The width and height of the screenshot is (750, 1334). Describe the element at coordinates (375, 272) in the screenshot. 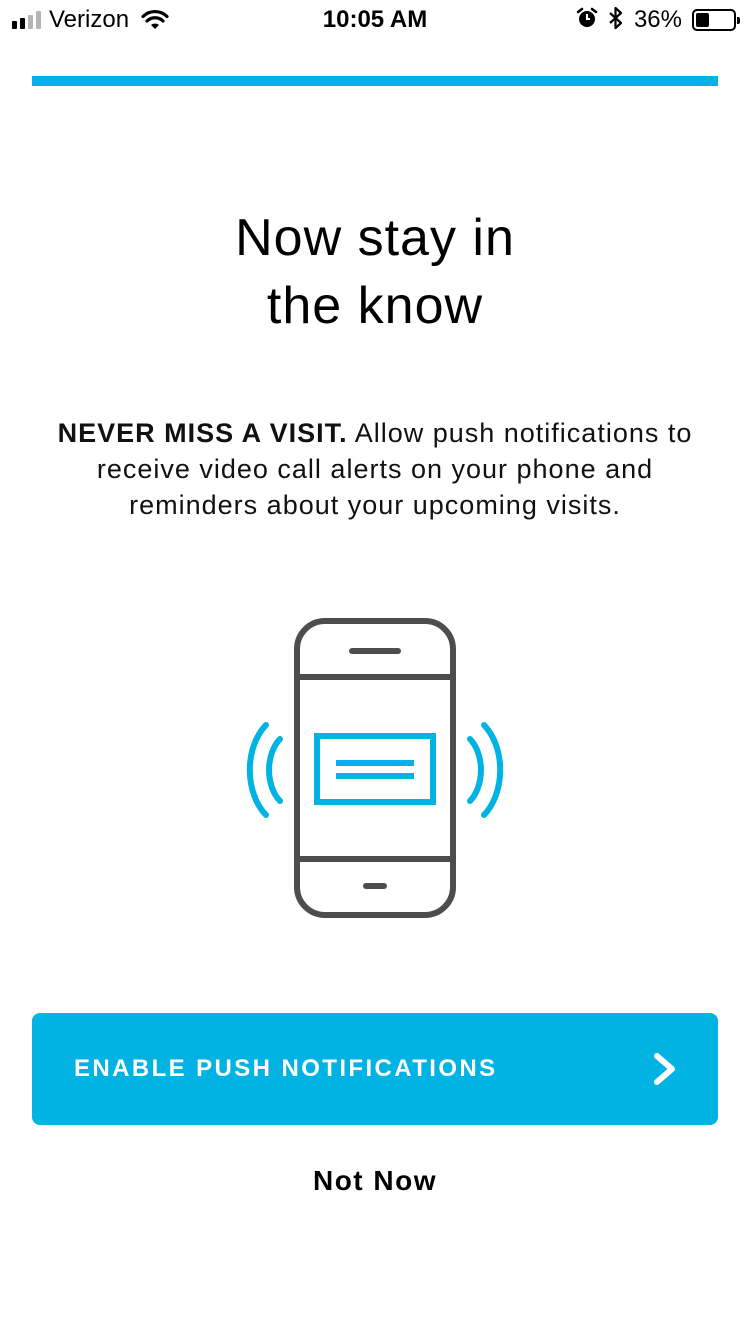

I see `page-title: Now stay in the know` at that location.